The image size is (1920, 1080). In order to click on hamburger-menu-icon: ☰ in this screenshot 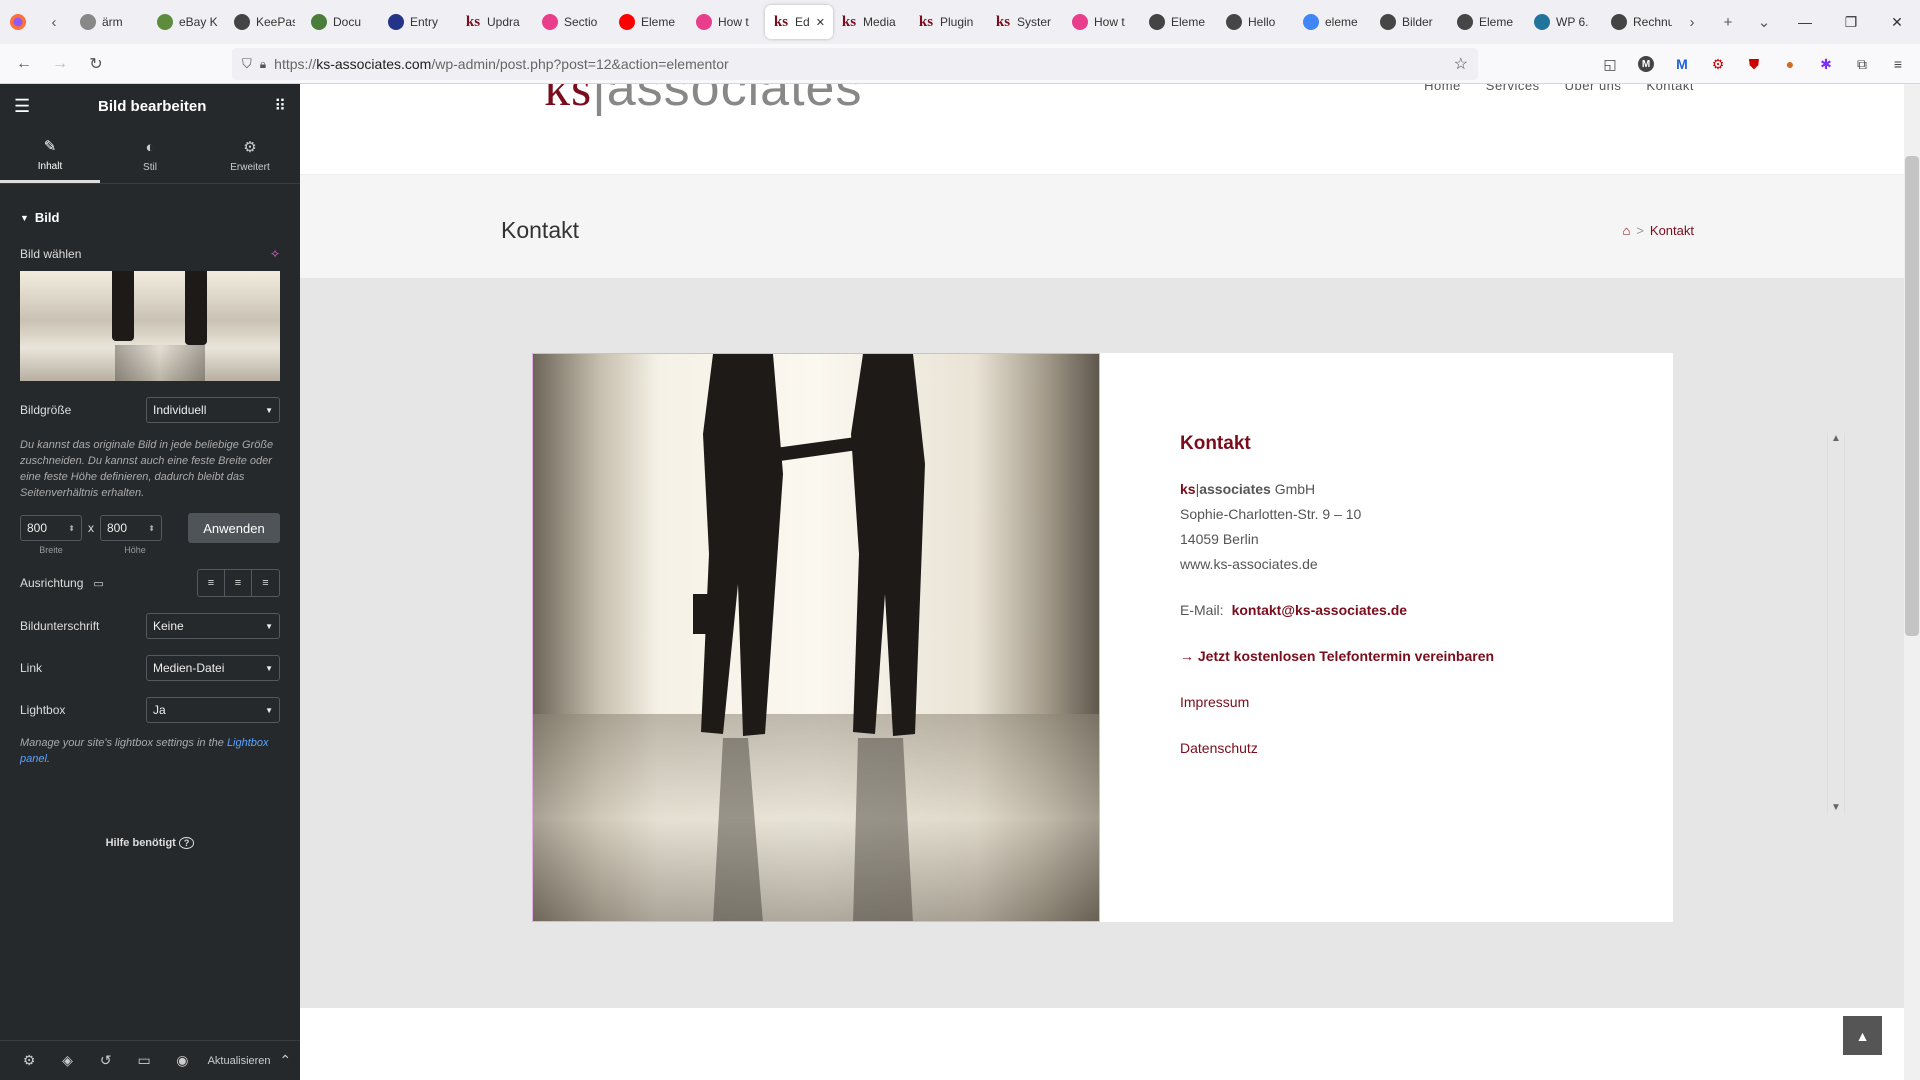, I will do `click(22, 106)`.